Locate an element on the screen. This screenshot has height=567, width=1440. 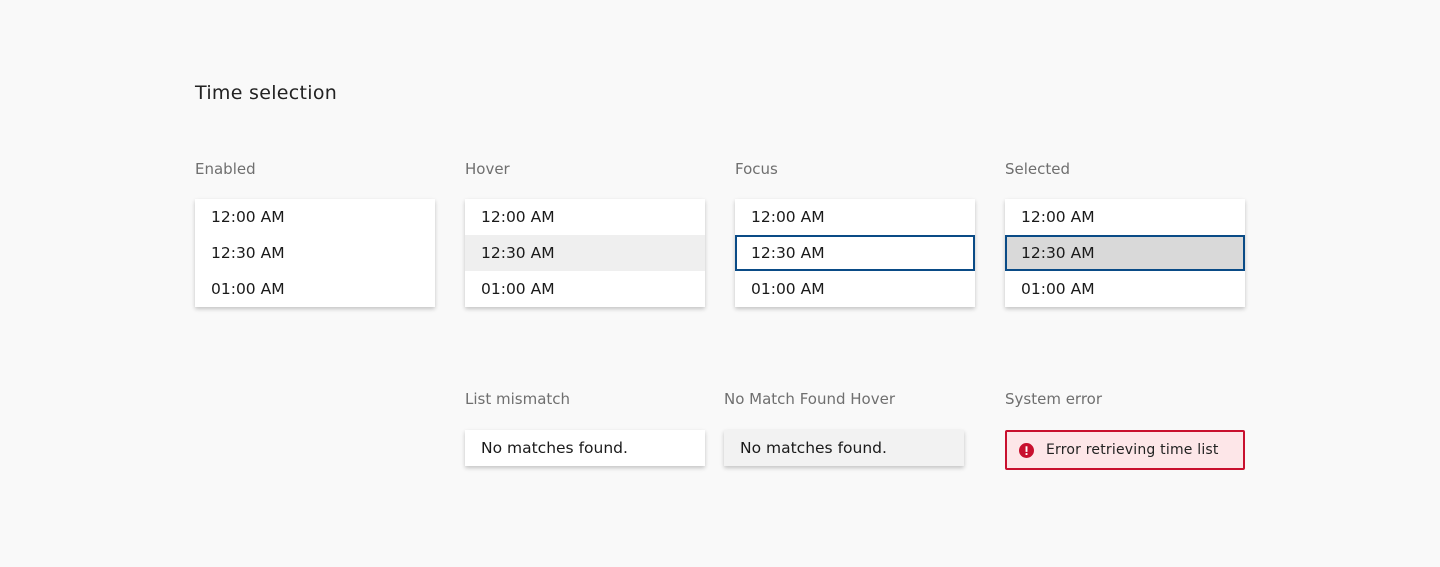
time-option-hovered: 12:30 AM is located at coordinates (585, 253).